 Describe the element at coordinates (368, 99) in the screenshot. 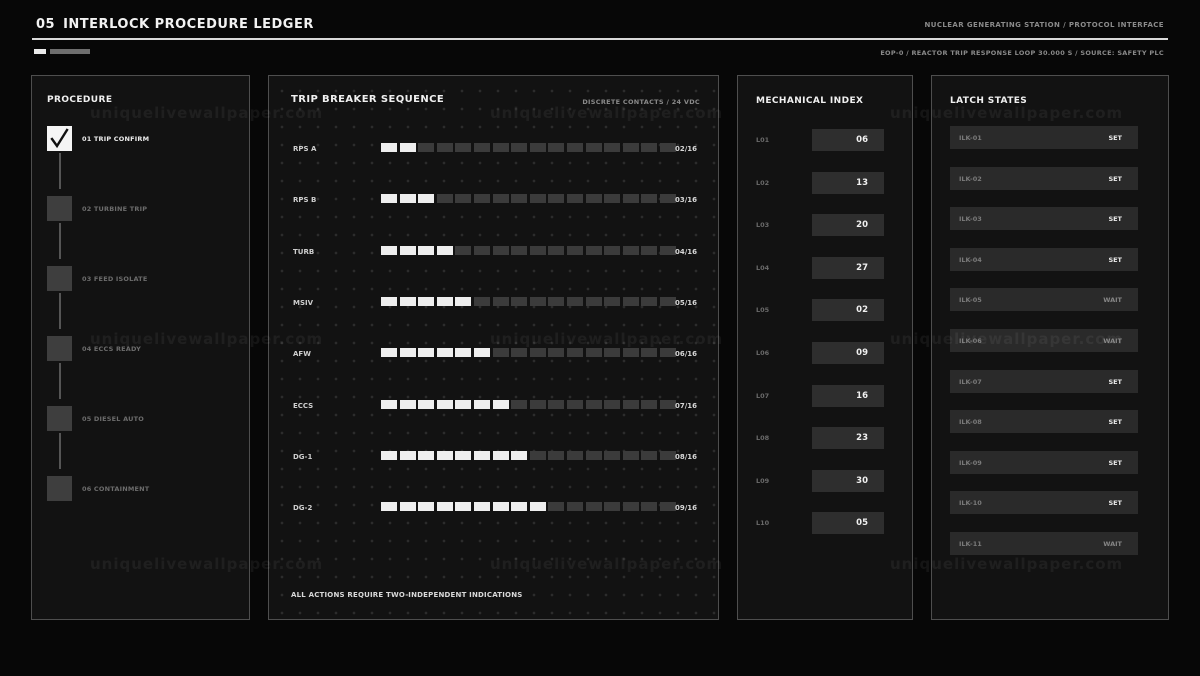

I see `trip-breaker-title: TRIP BREAKER SEQUENCE` at that location.